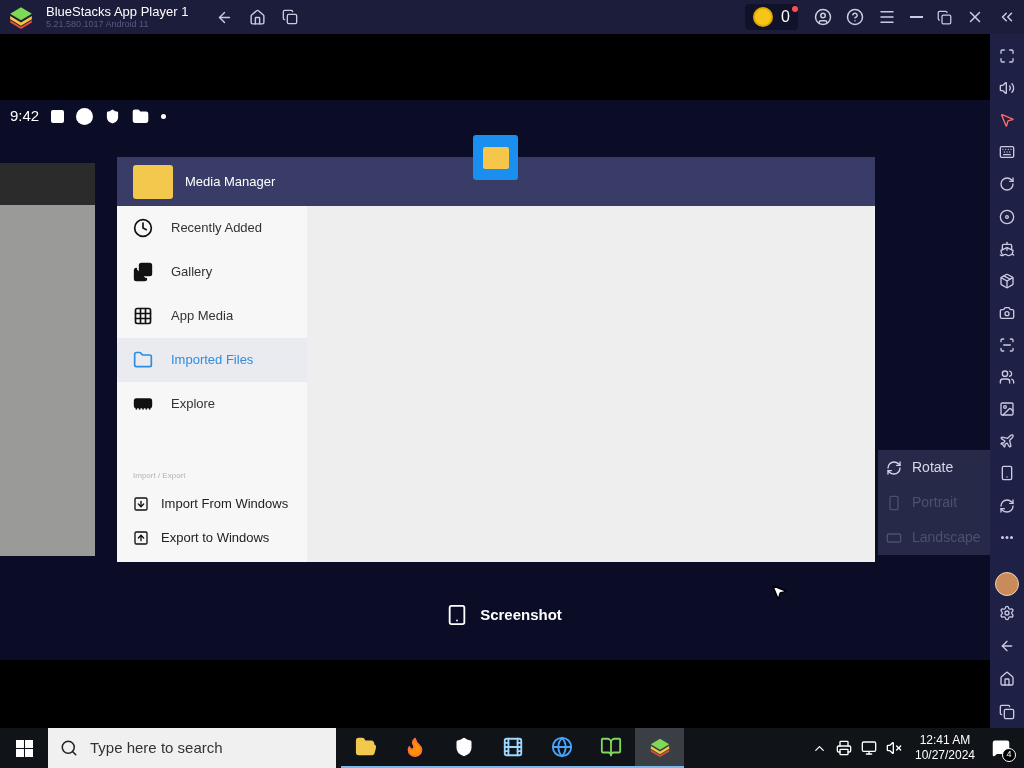 The image size is (1024, 768). What do you see at coordinates (855, 17) in the screenshot?
I see `help-button` at bounding box center [855, 17].